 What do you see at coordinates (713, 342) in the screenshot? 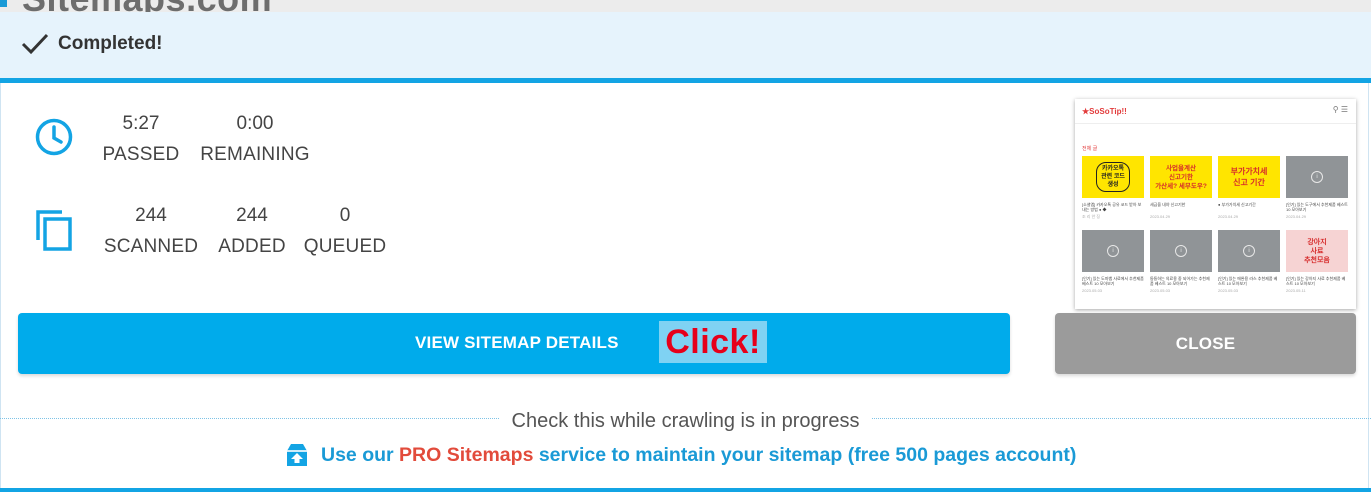
I see `click-annotation: Click!` at bounding box center [713, 342].